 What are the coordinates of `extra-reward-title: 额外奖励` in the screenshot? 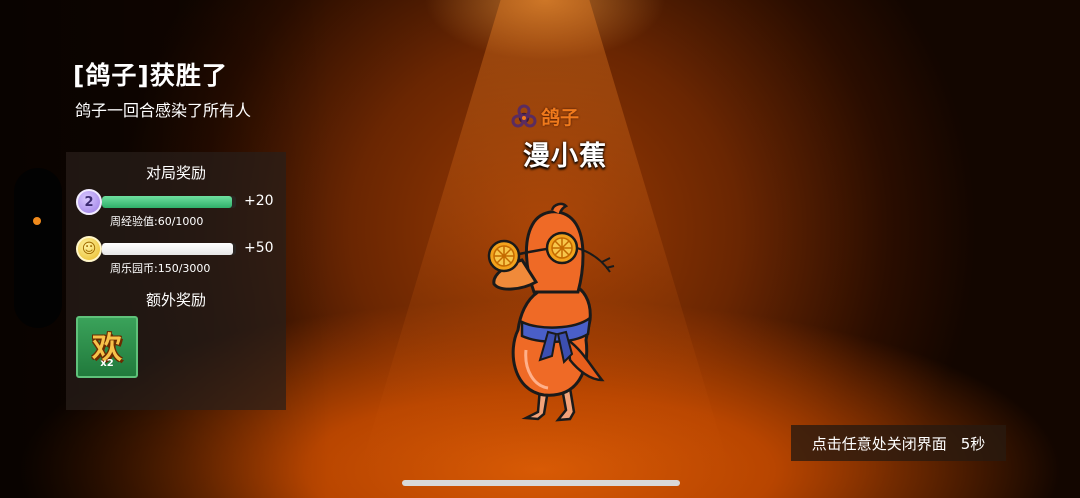 It's located at (175, 300).